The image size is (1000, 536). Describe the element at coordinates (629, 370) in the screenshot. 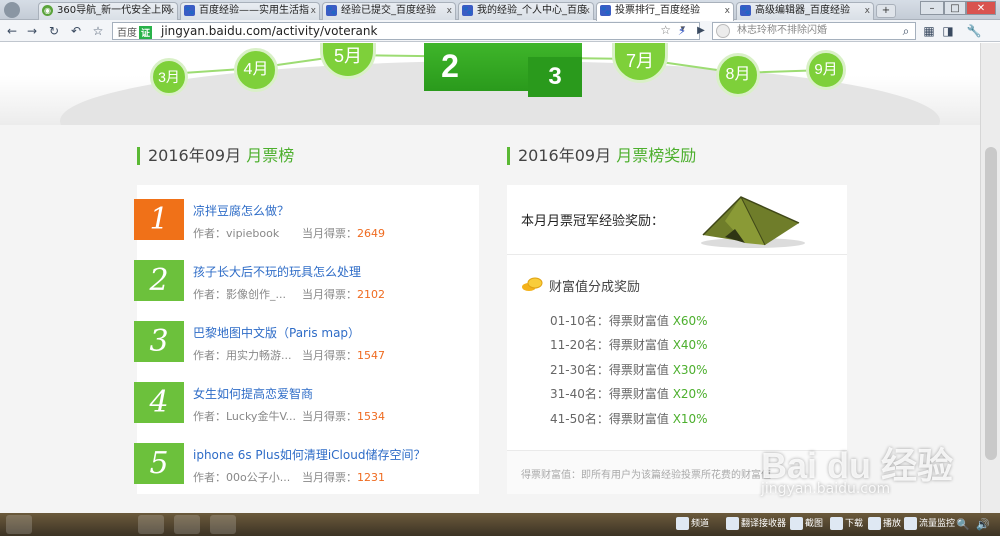

I see `wealth-share-row: 21-30名：得票财富值 X30%` at that location.